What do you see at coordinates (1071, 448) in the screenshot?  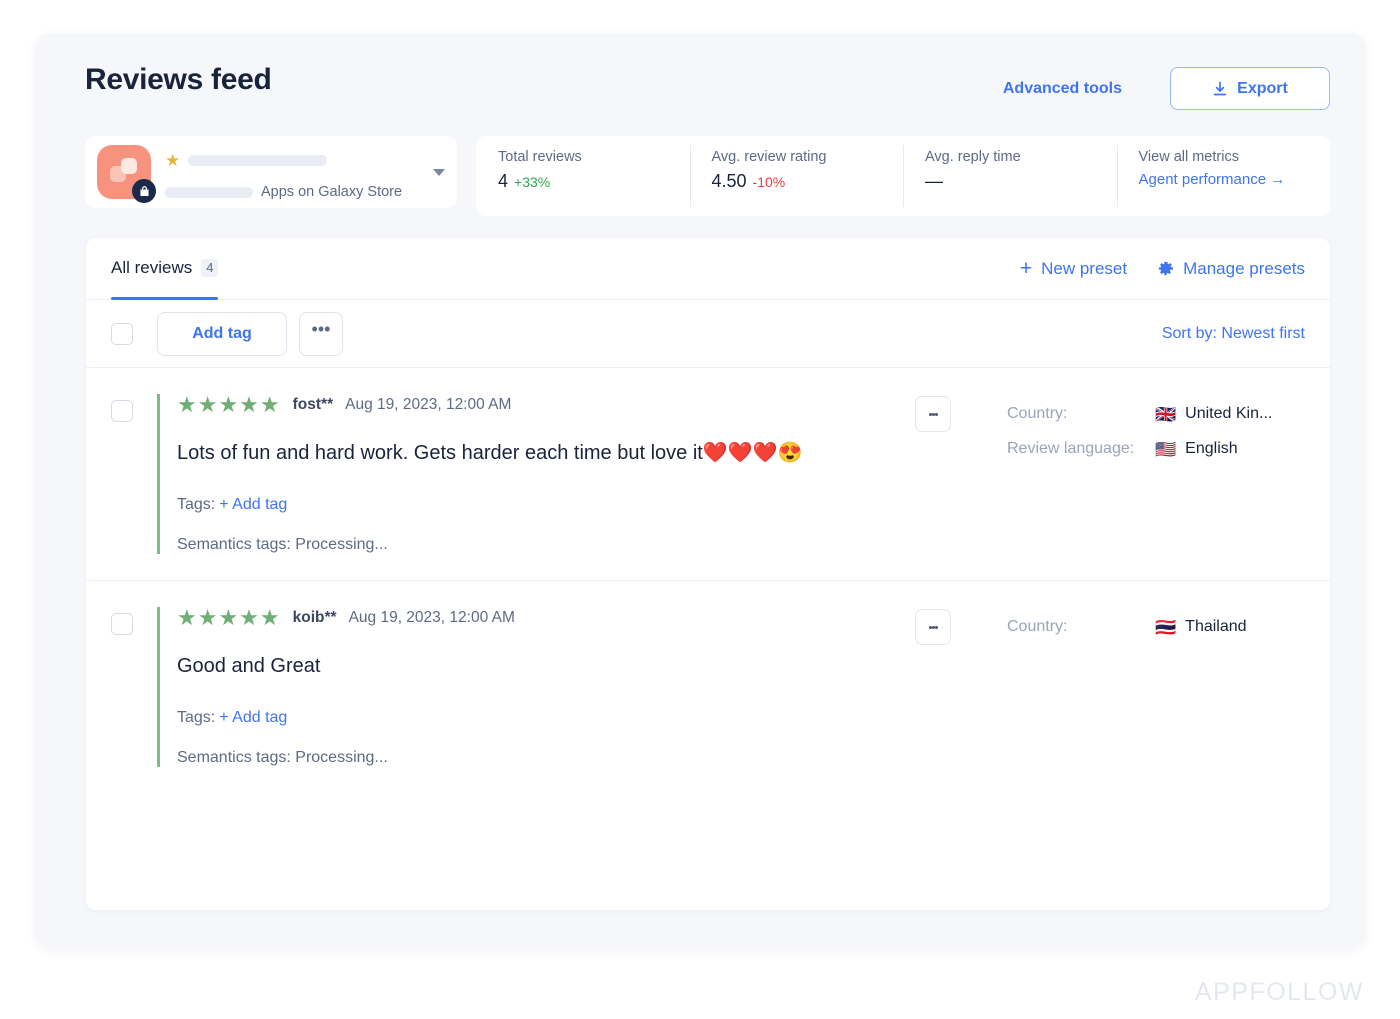 I see `meta-key: Review language:` at bounding box center [1071, 448].